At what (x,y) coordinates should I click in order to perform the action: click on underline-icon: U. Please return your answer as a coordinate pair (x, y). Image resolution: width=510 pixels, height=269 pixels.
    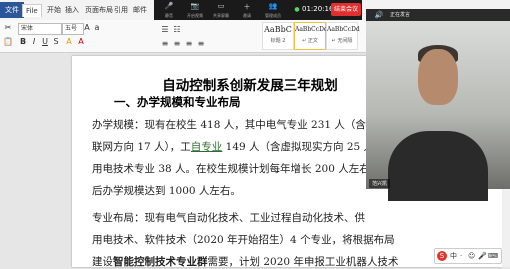
    Looking at the image, I should click on (45, 42).